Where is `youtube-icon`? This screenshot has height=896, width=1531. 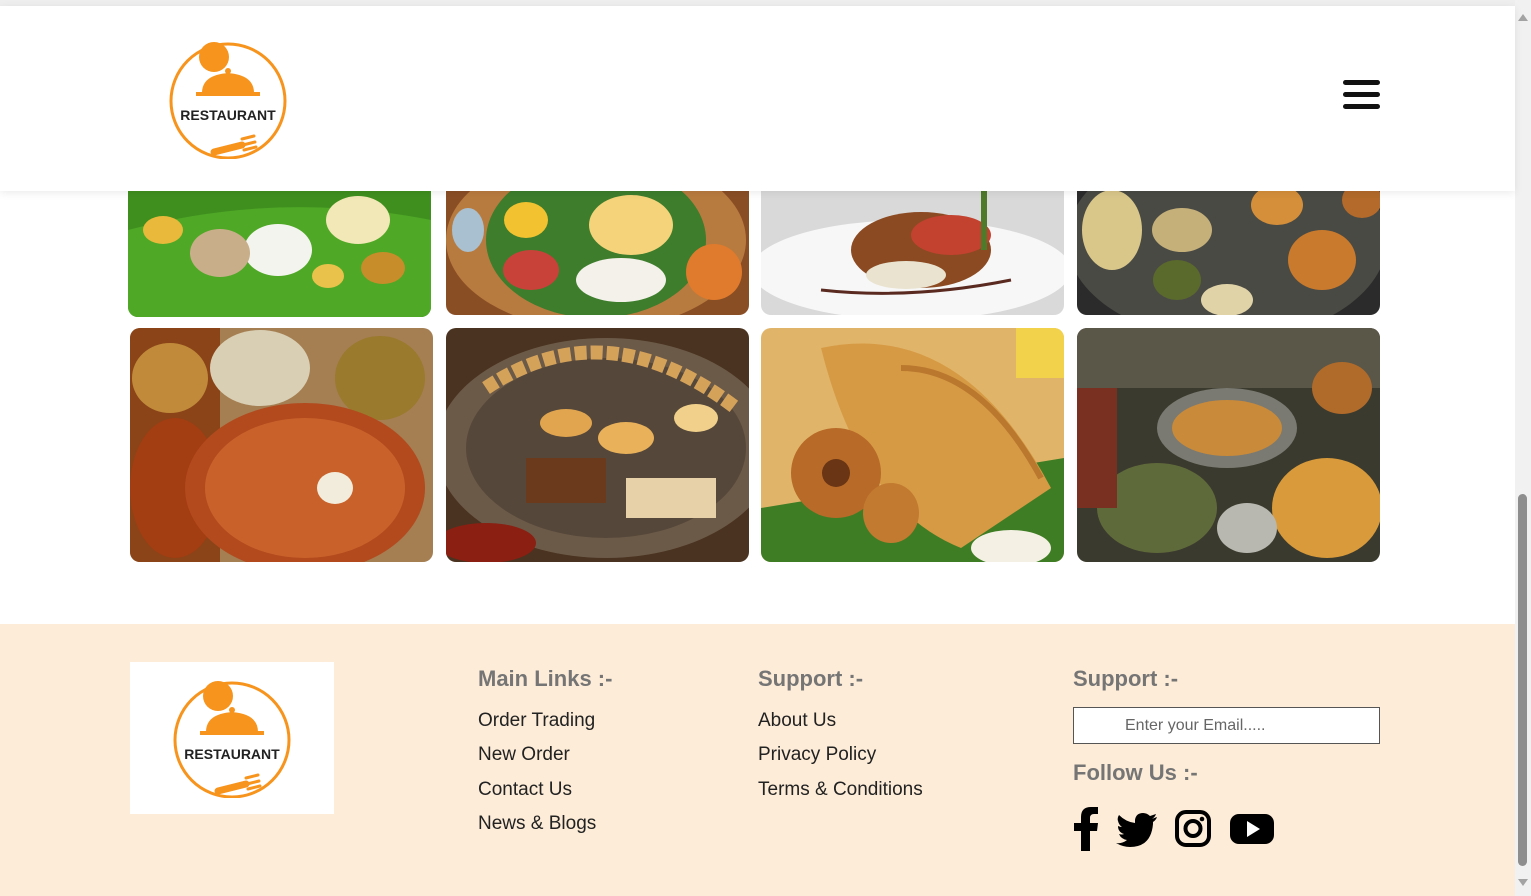 youtube-icon is located at coordinates (1252, 829).